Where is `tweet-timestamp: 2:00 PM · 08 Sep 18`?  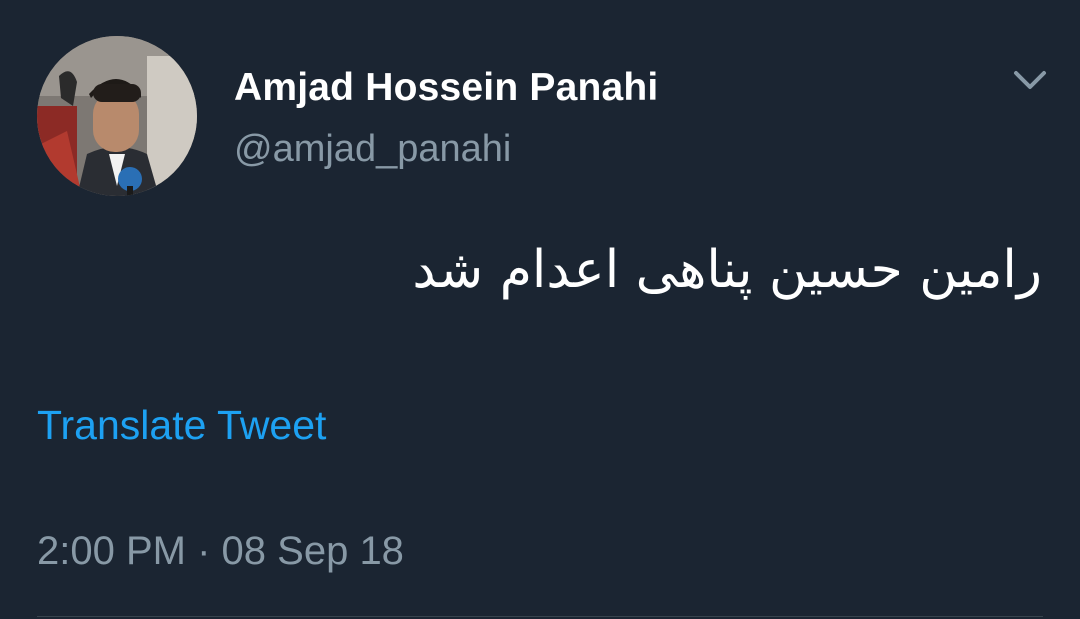
tweet-timestamp: 2:00 PM · 08 Sep 18 is located at coordinates (220, 551).